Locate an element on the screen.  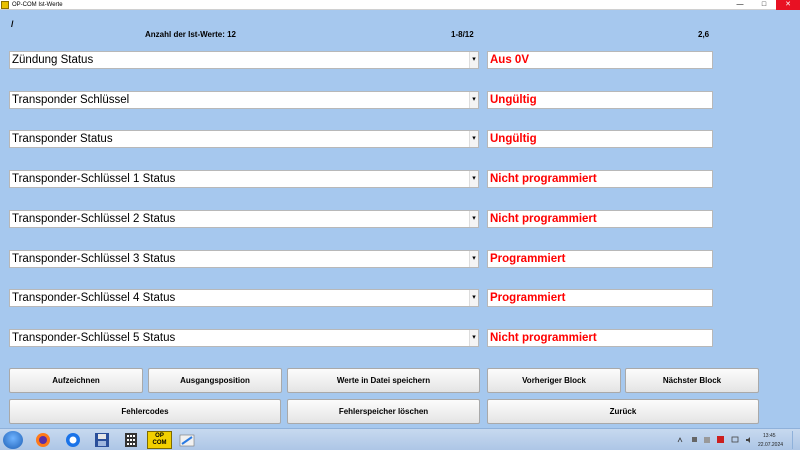
record-button: Aufzeichnen is located at coordinates (76, 380).